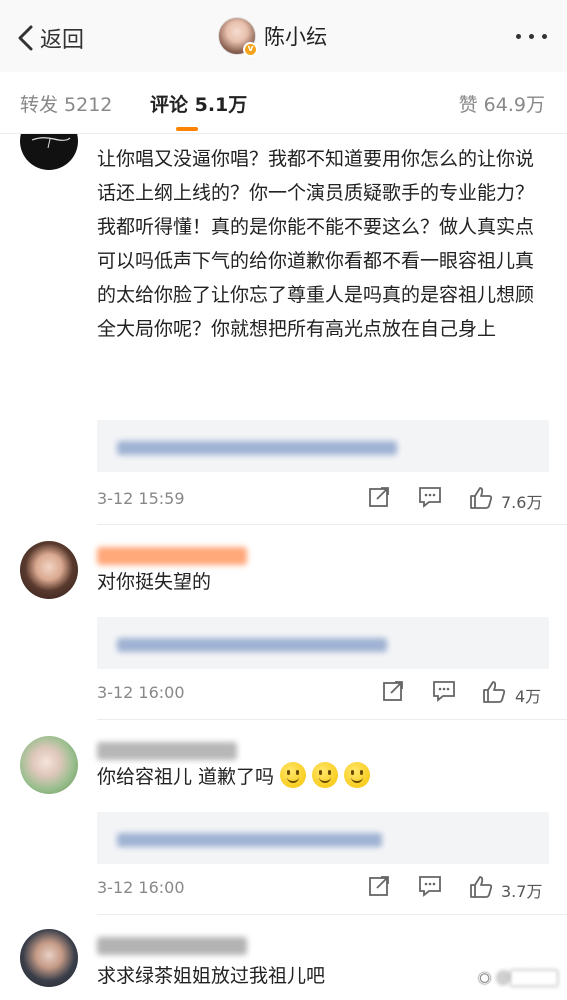  I want to click on active-tab-indicator, so click(187, 129).